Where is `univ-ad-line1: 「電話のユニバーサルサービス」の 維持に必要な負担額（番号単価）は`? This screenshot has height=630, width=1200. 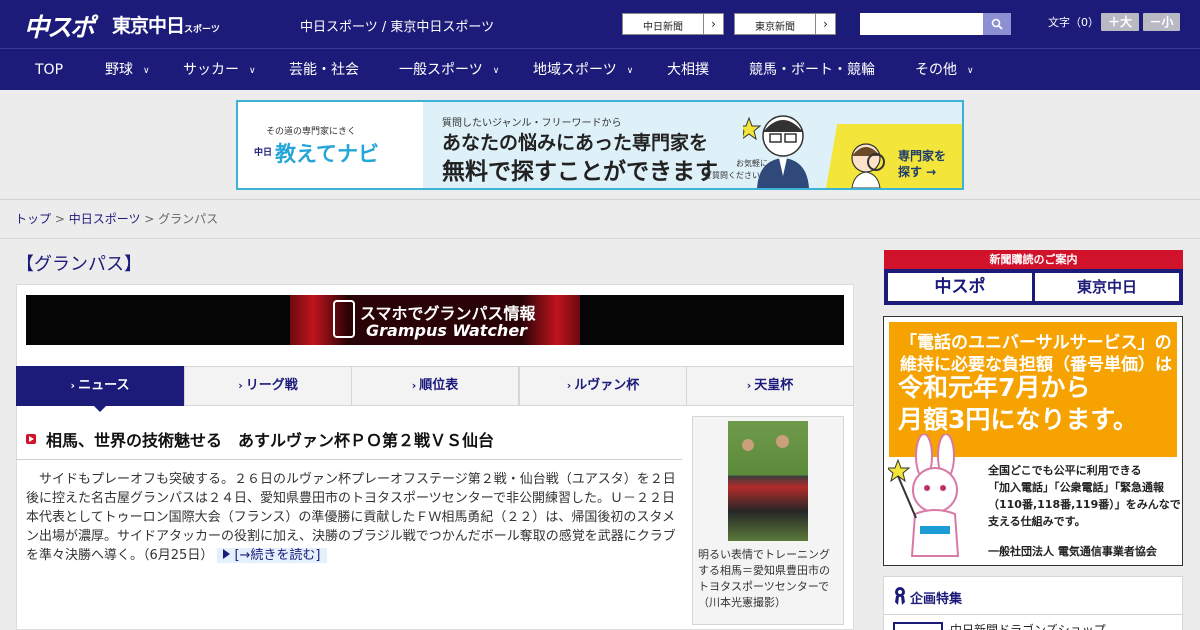
univ-ad-line1: 「電話のユニバーサルサービス」の 維持に必要な負担額（番号単価）は is located at coordinates (1036, 354).